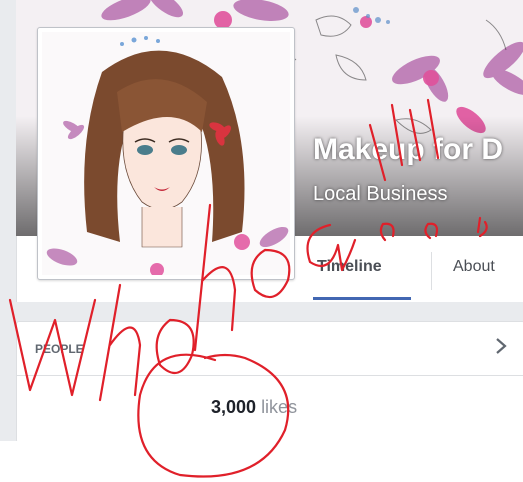 The width and height of the screenshot is (523, 482). Describe the element at coordinates (349, 267) in the screenshot. I see `tab-timeline: Timeline` at that location.